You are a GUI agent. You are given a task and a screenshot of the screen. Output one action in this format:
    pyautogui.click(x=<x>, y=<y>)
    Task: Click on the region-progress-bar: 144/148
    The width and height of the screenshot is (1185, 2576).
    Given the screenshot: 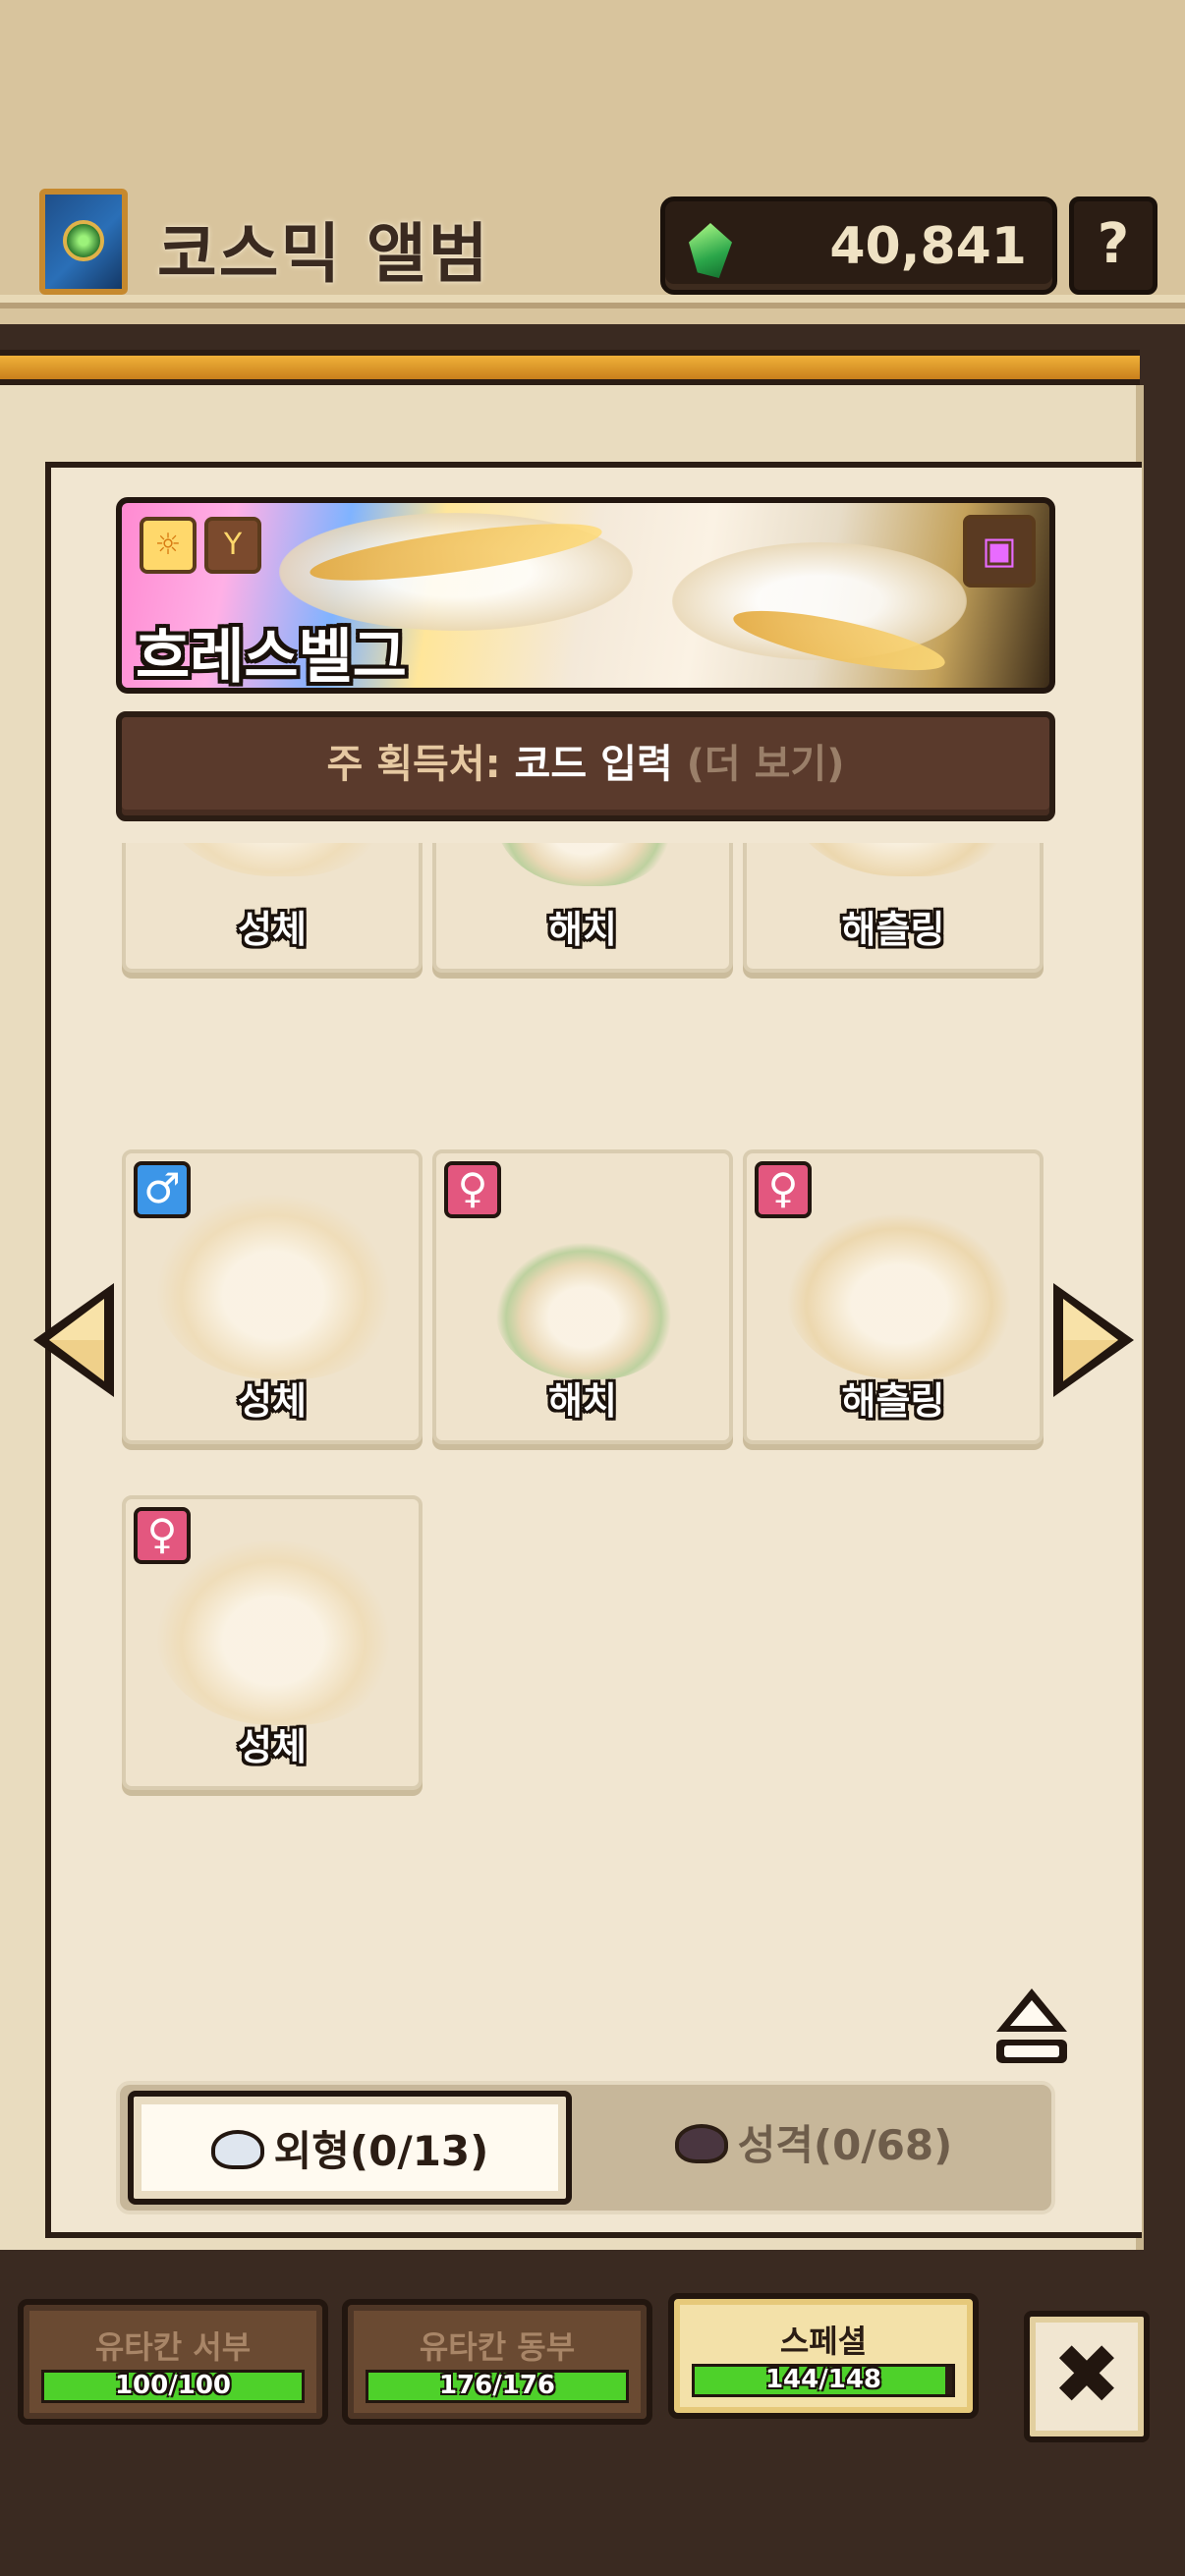 What is the action you would take?
    pyautogui.click(x=823, y=2380)
    